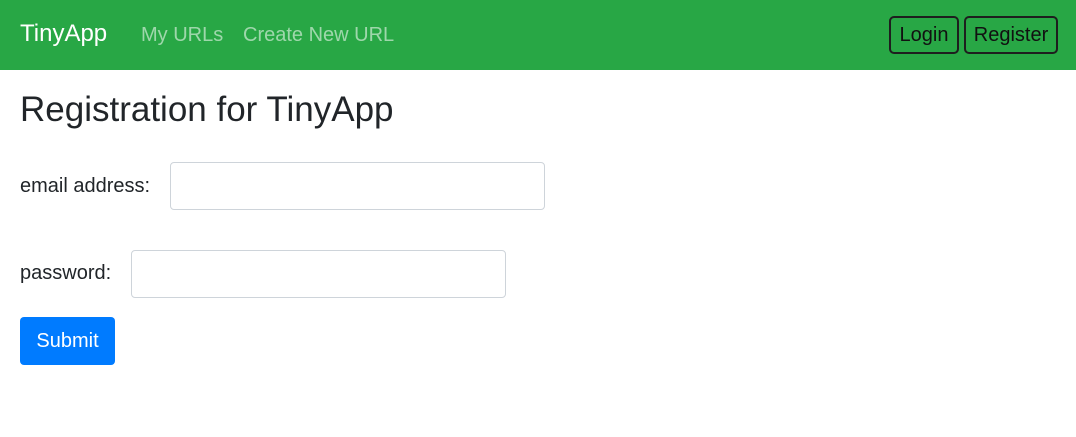  Describe the element at coordinates (207, 109) in the screenshot. I see `page-title: Registration for TinyApp` at that location.